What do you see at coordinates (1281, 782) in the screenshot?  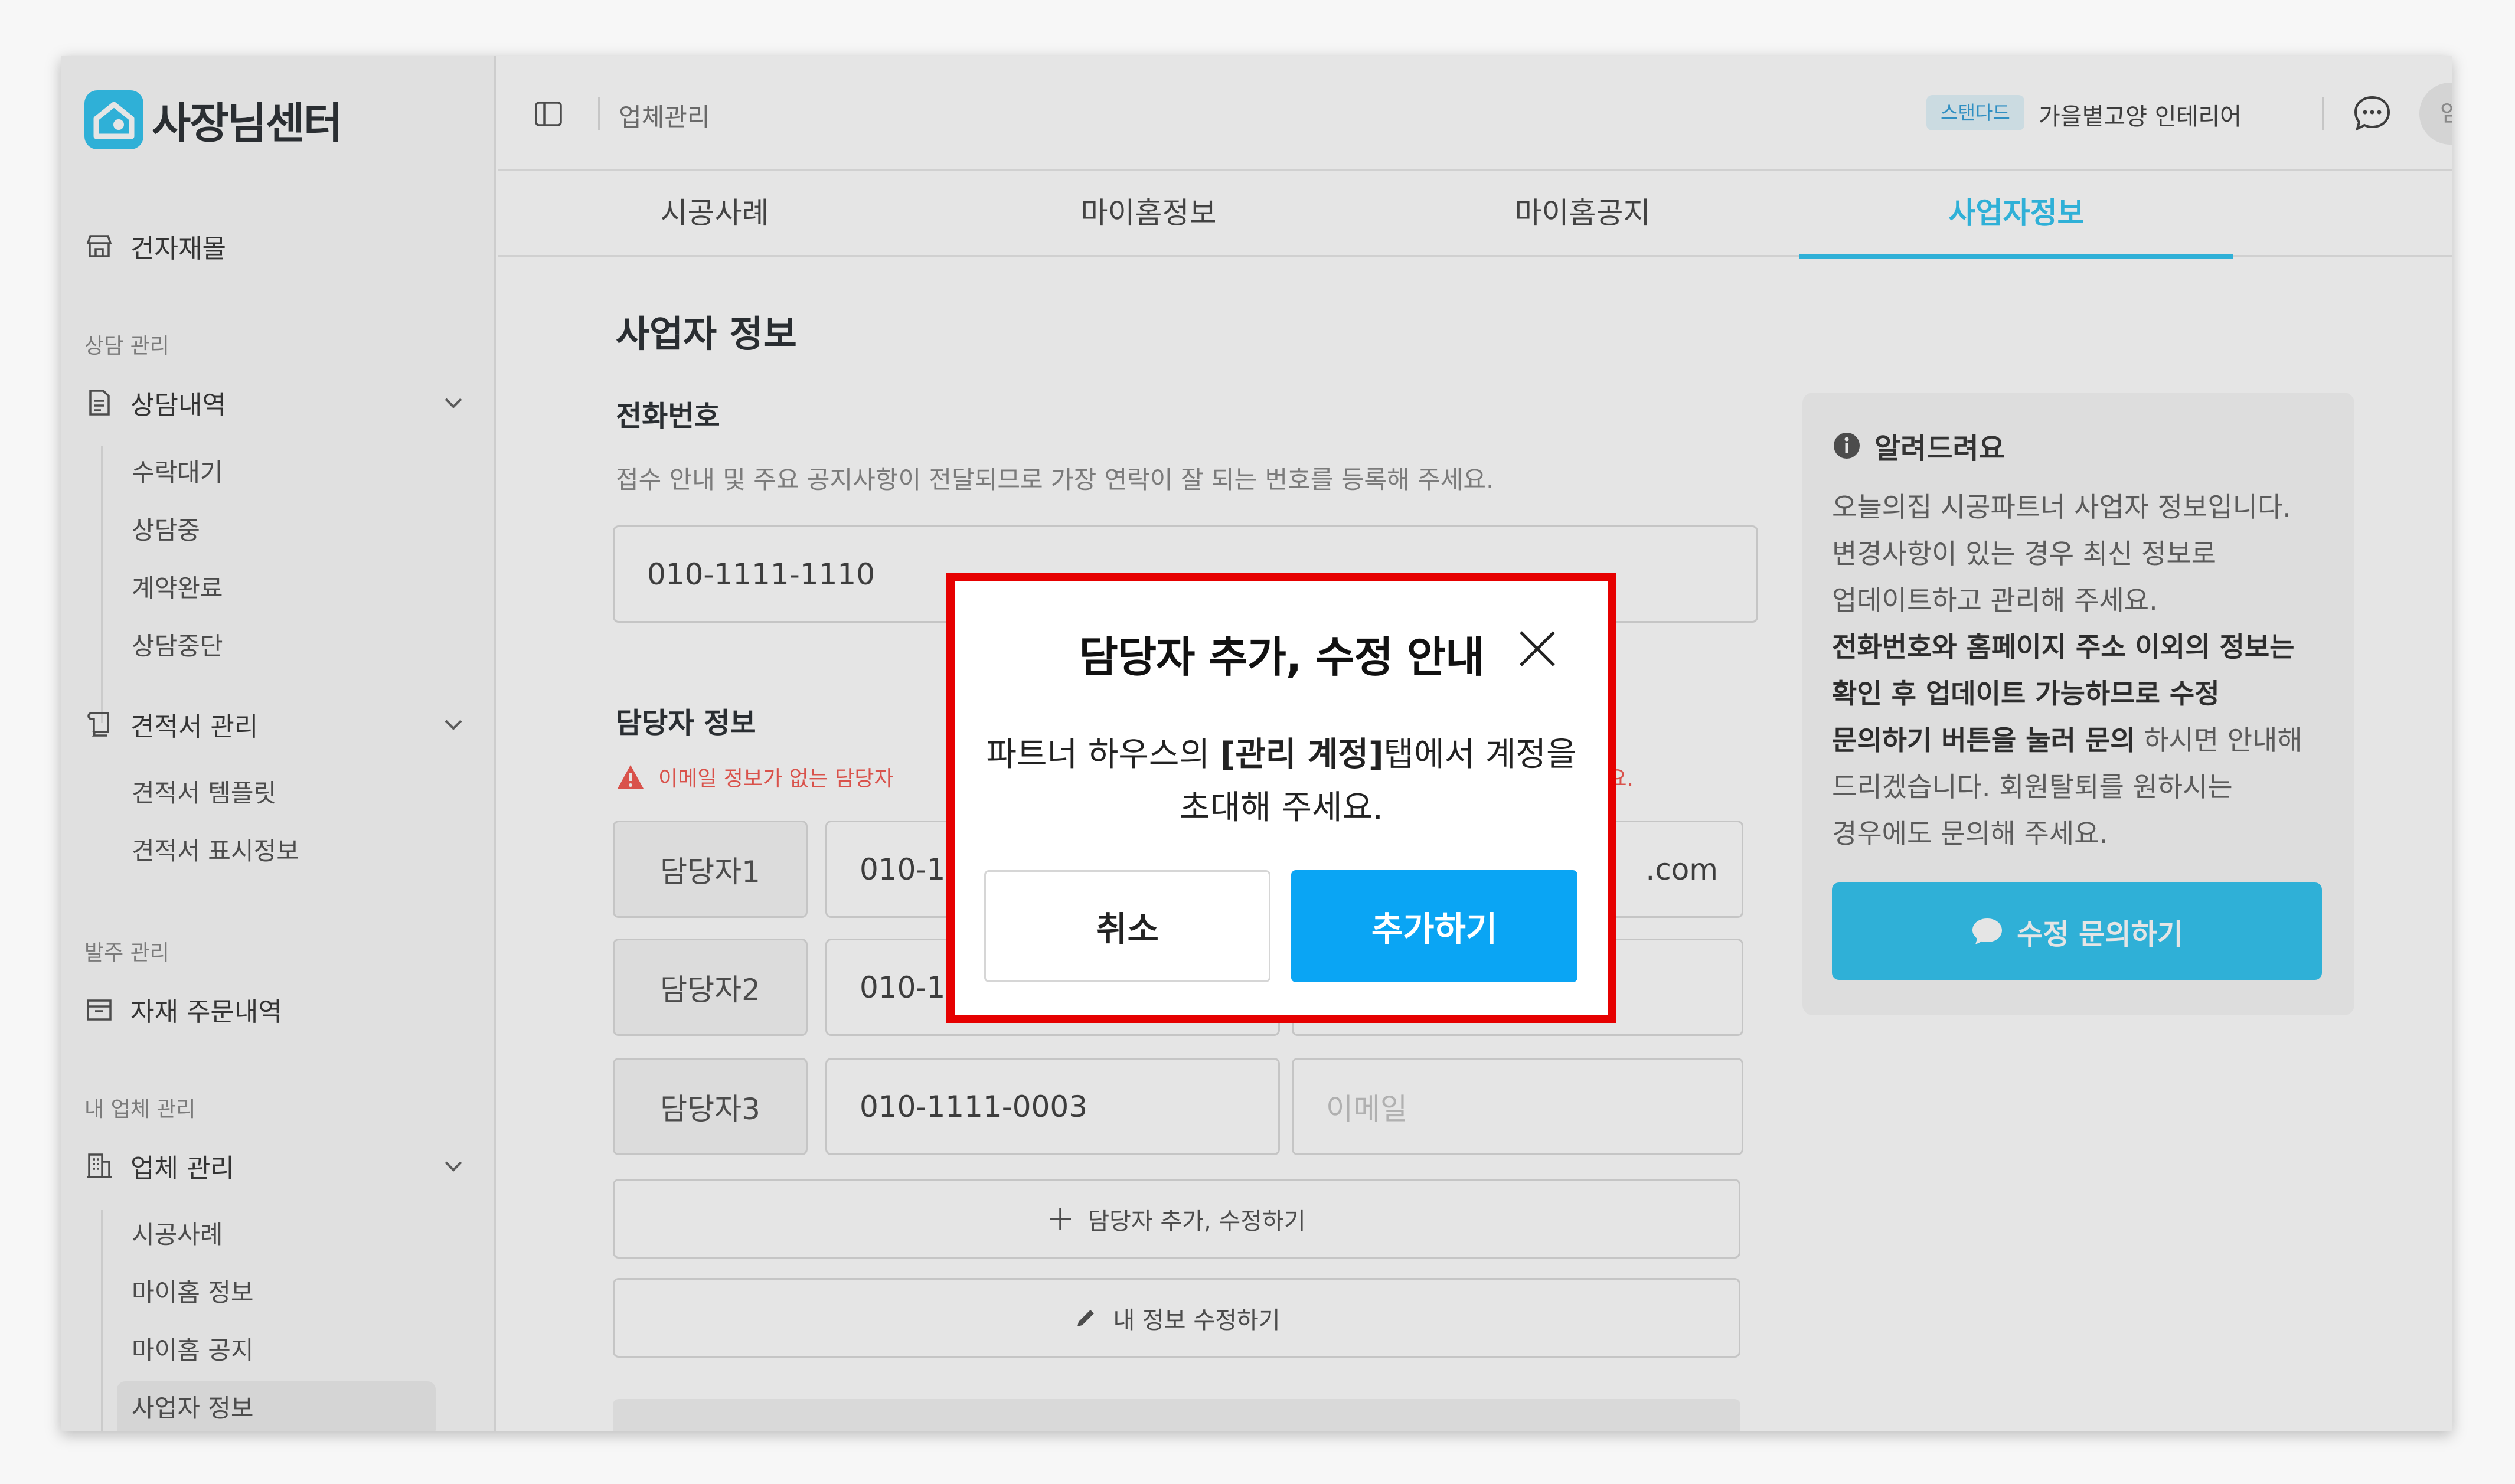 I see `modal-message: 파트너 하우스의 [관리 계정]탭에서 계정을 초대해 주세요.` at bounding box center [1281, 782].